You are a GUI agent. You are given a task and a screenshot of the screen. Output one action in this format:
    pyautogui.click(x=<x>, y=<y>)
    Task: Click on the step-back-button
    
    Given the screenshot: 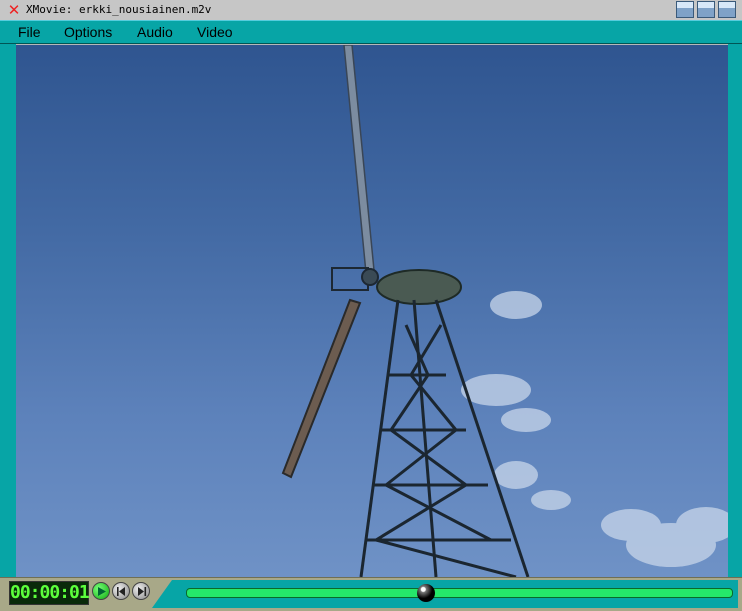 What is the action you would take?
    pyautogui.click(x=121, y=591)
    